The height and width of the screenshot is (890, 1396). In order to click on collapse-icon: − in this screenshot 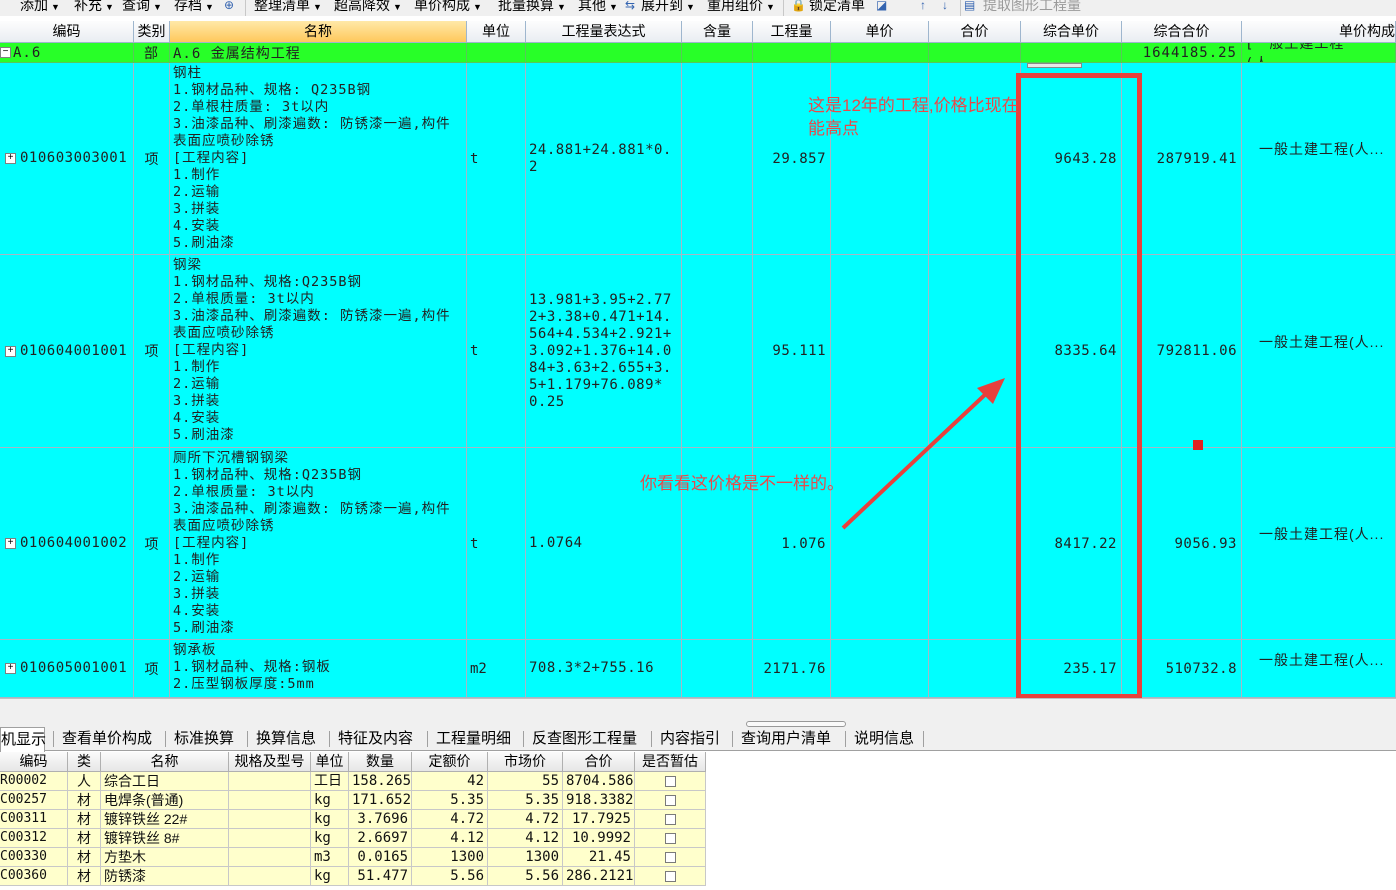, I will do `click(5, 52)`.